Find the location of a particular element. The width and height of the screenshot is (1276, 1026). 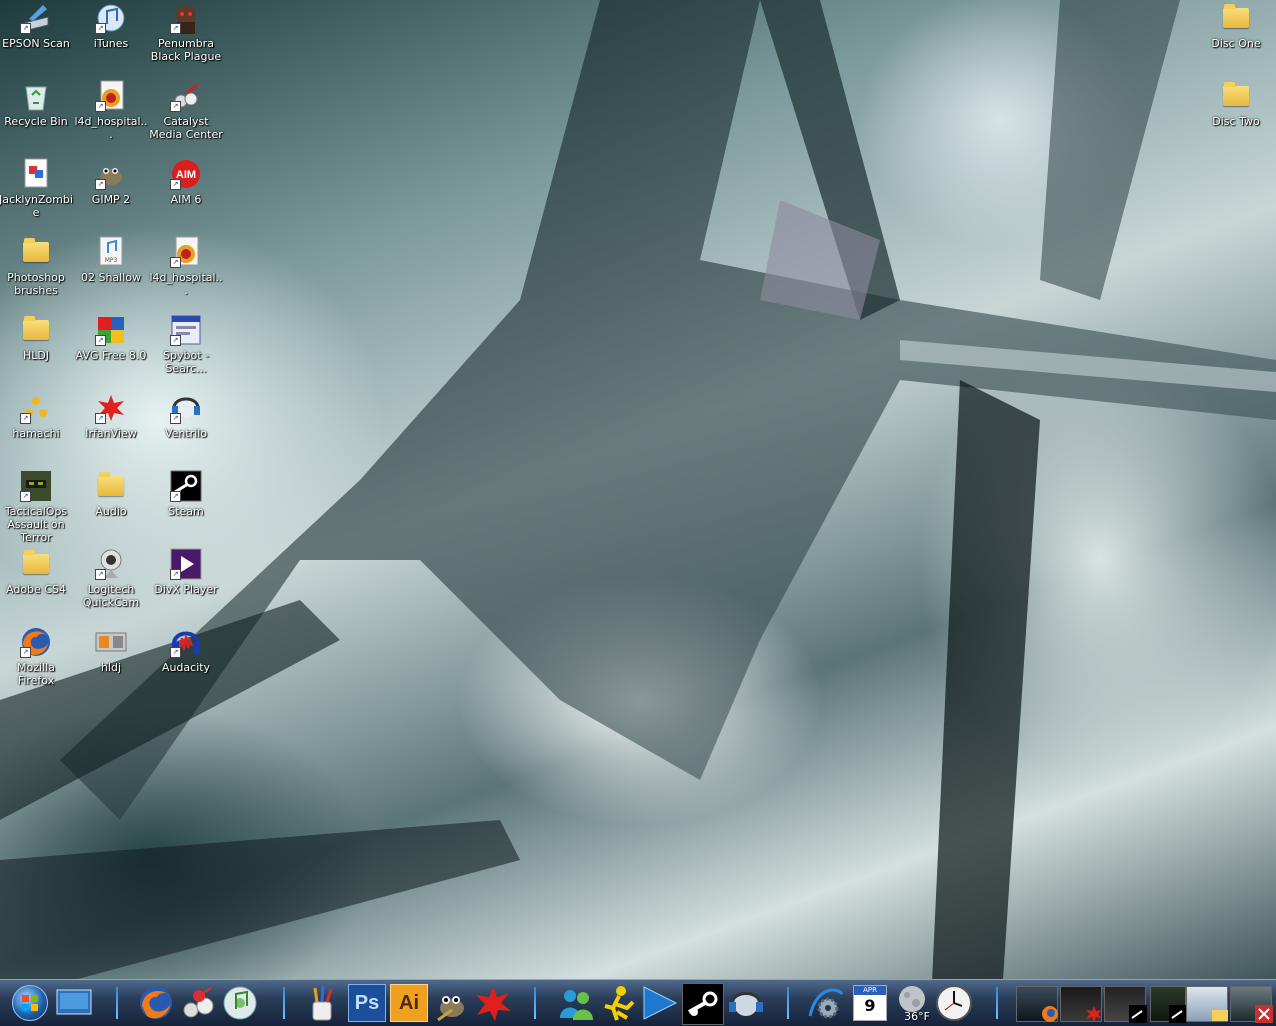

clock-gadget is located at coordinates (954, 1003).